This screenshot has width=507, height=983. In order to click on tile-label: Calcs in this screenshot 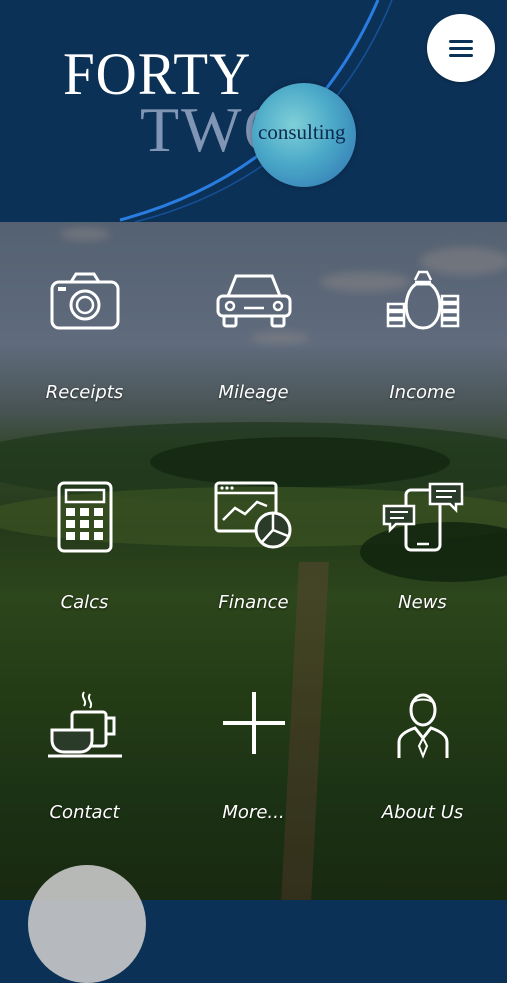, I will do `click(84, 602)`.